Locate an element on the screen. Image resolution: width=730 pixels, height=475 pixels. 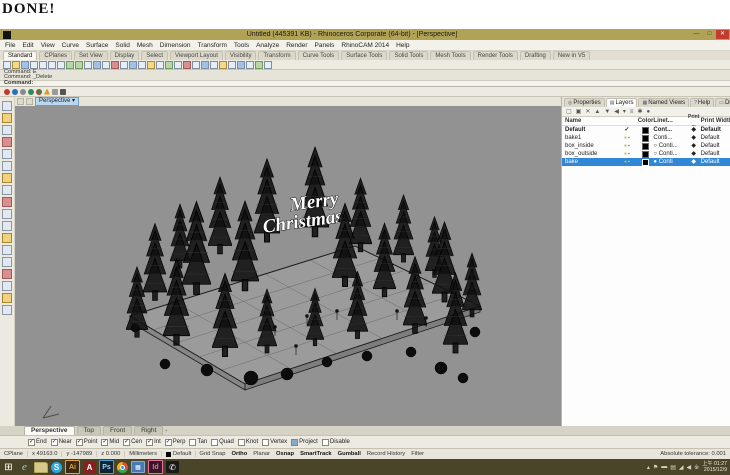
toggle-filter: Filter is located at coordinates (417, 454).